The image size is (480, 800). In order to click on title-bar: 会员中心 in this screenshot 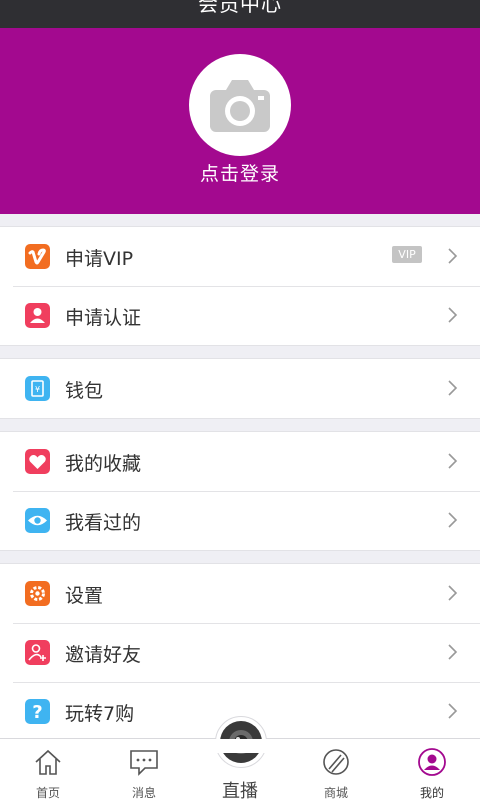, I will do `click(240, 14)`.